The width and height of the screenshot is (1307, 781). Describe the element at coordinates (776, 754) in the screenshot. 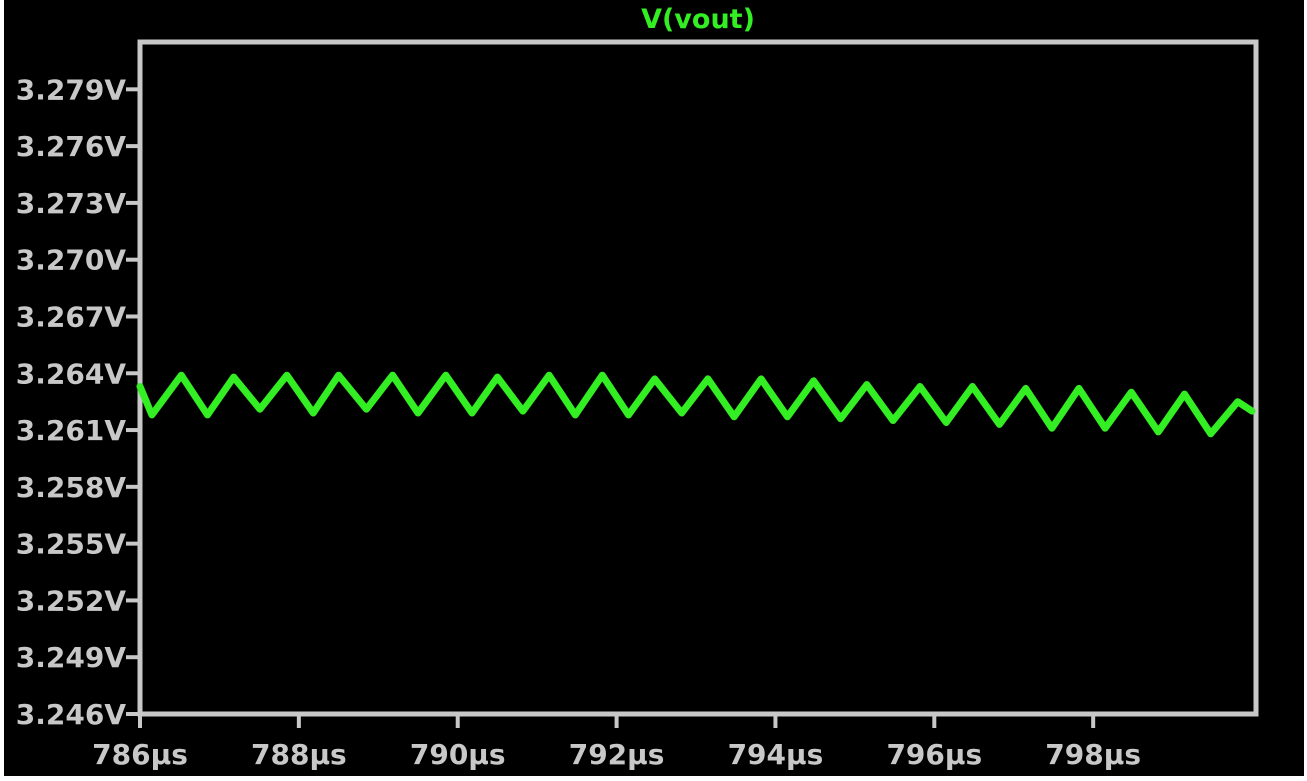

I see `x-tick-label: 794µs` at that location.